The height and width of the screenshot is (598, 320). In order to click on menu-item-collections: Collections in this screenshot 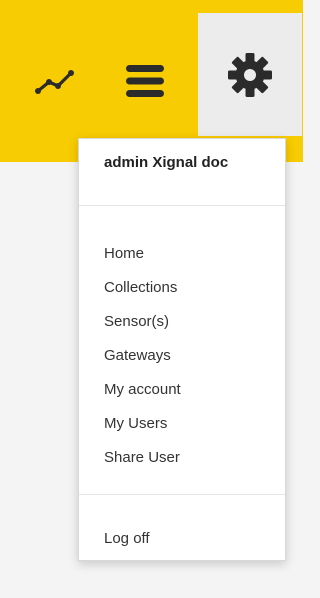, I will do `click(182, 288)`.